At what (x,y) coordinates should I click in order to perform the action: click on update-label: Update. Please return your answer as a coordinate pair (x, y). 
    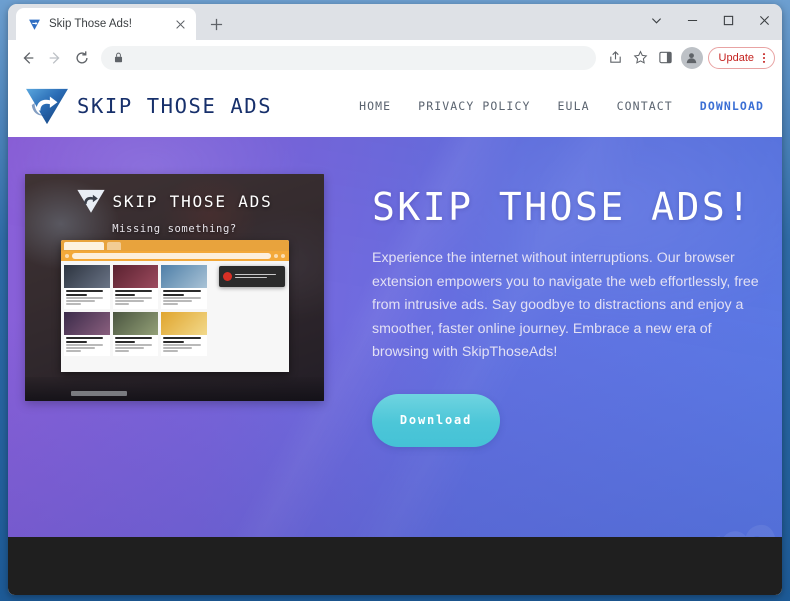
    Looking at the image, I should click on (736, 57).